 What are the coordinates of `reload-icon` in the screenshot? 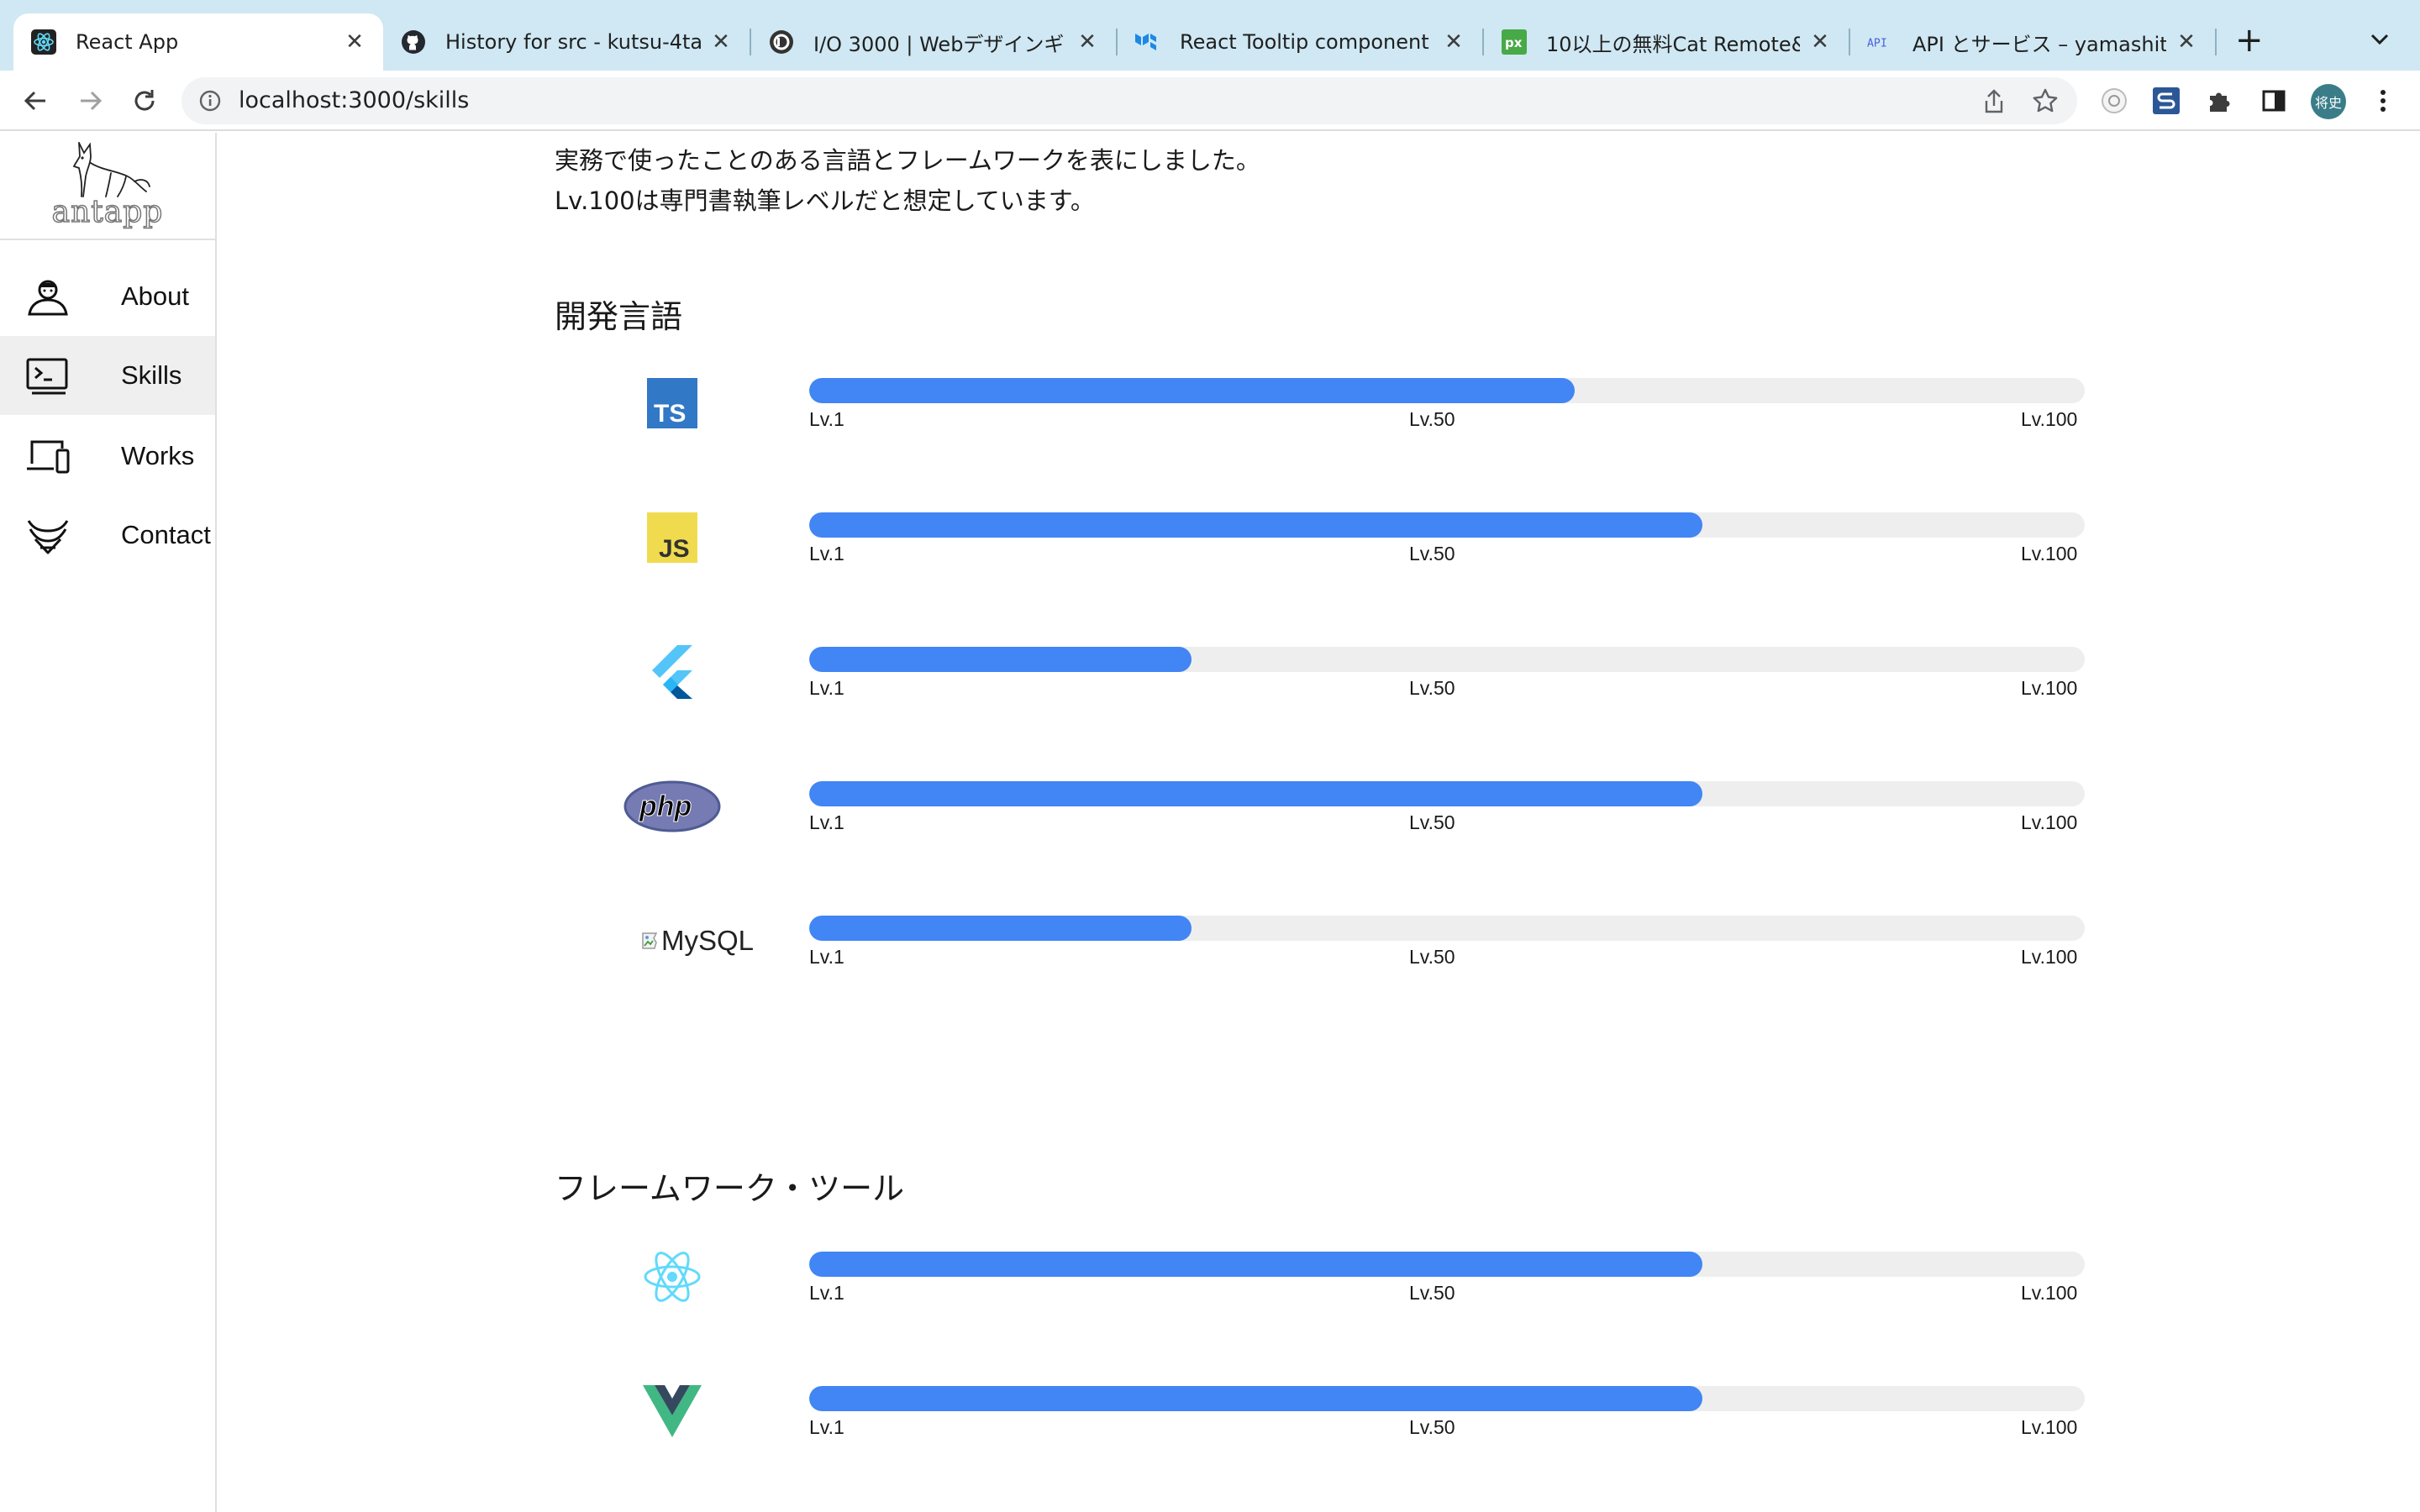 It's located at (144, 100).